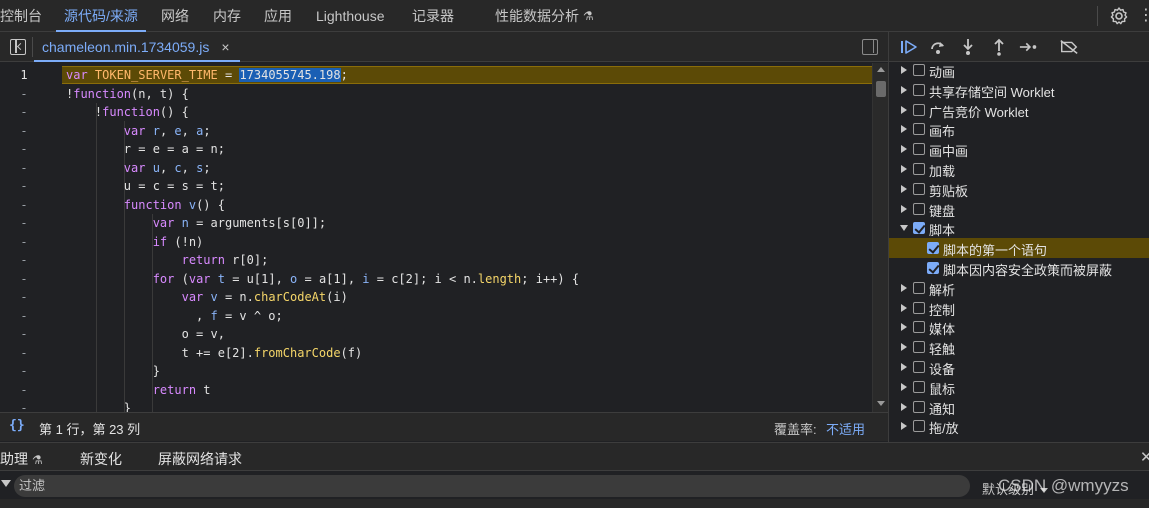 This screenshot has height=508, width=1149. I want to click on tab-network: 网络, so click(175, 16).